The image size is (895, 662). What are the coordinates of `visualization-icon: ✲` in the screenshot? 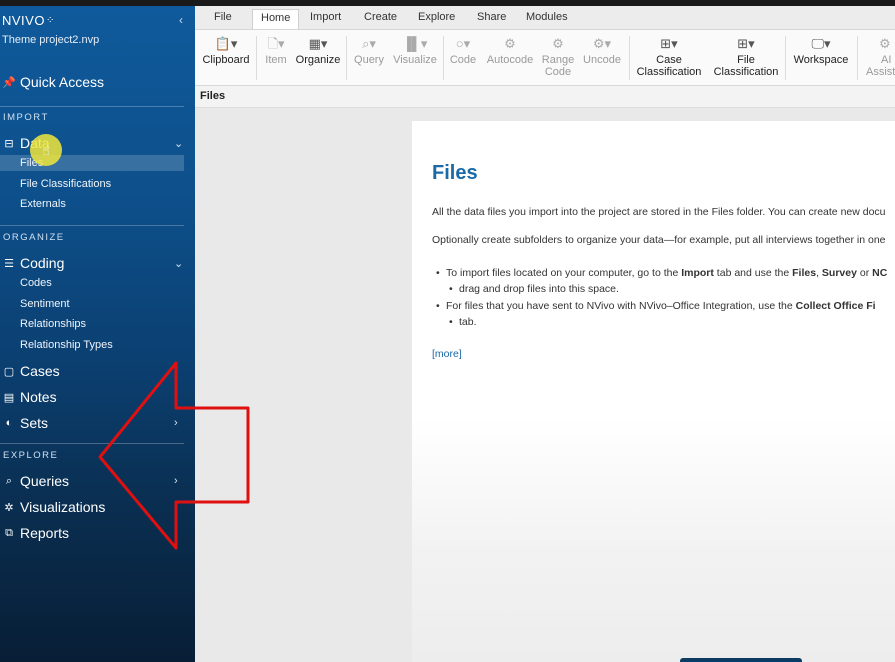 It's located at (9, 507).